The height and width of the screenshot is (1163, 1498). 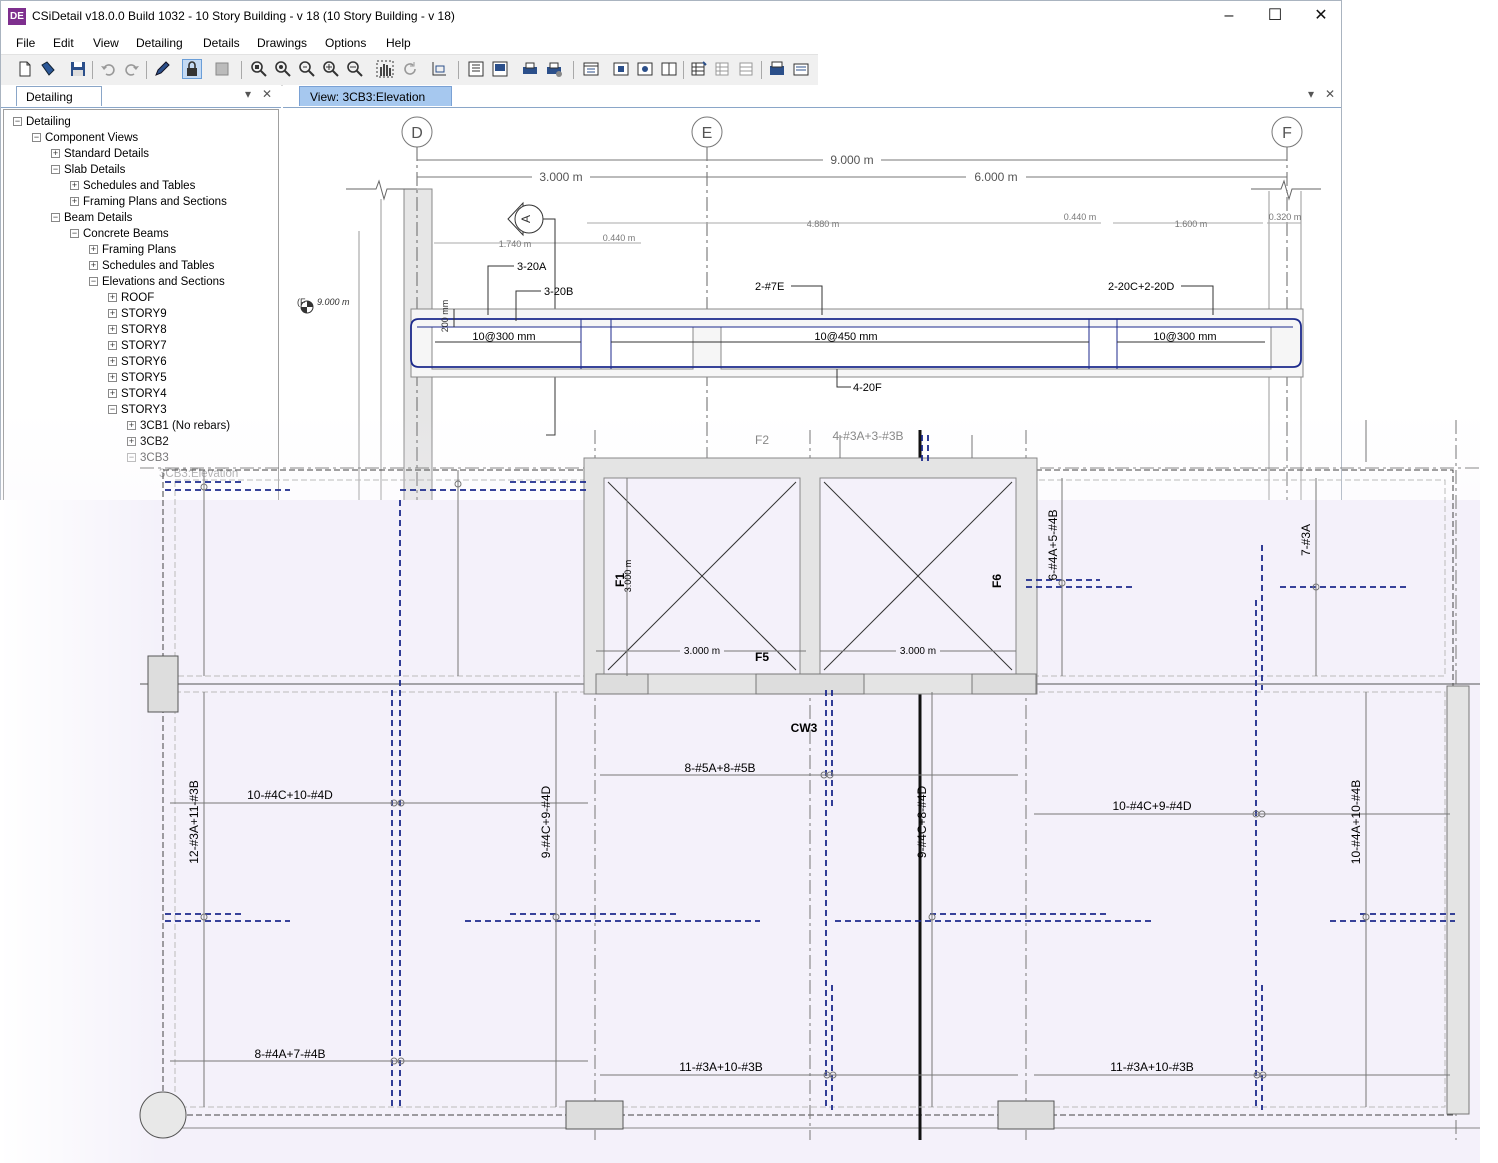 I want to click on undo-icon, so click(x=108, y=69).